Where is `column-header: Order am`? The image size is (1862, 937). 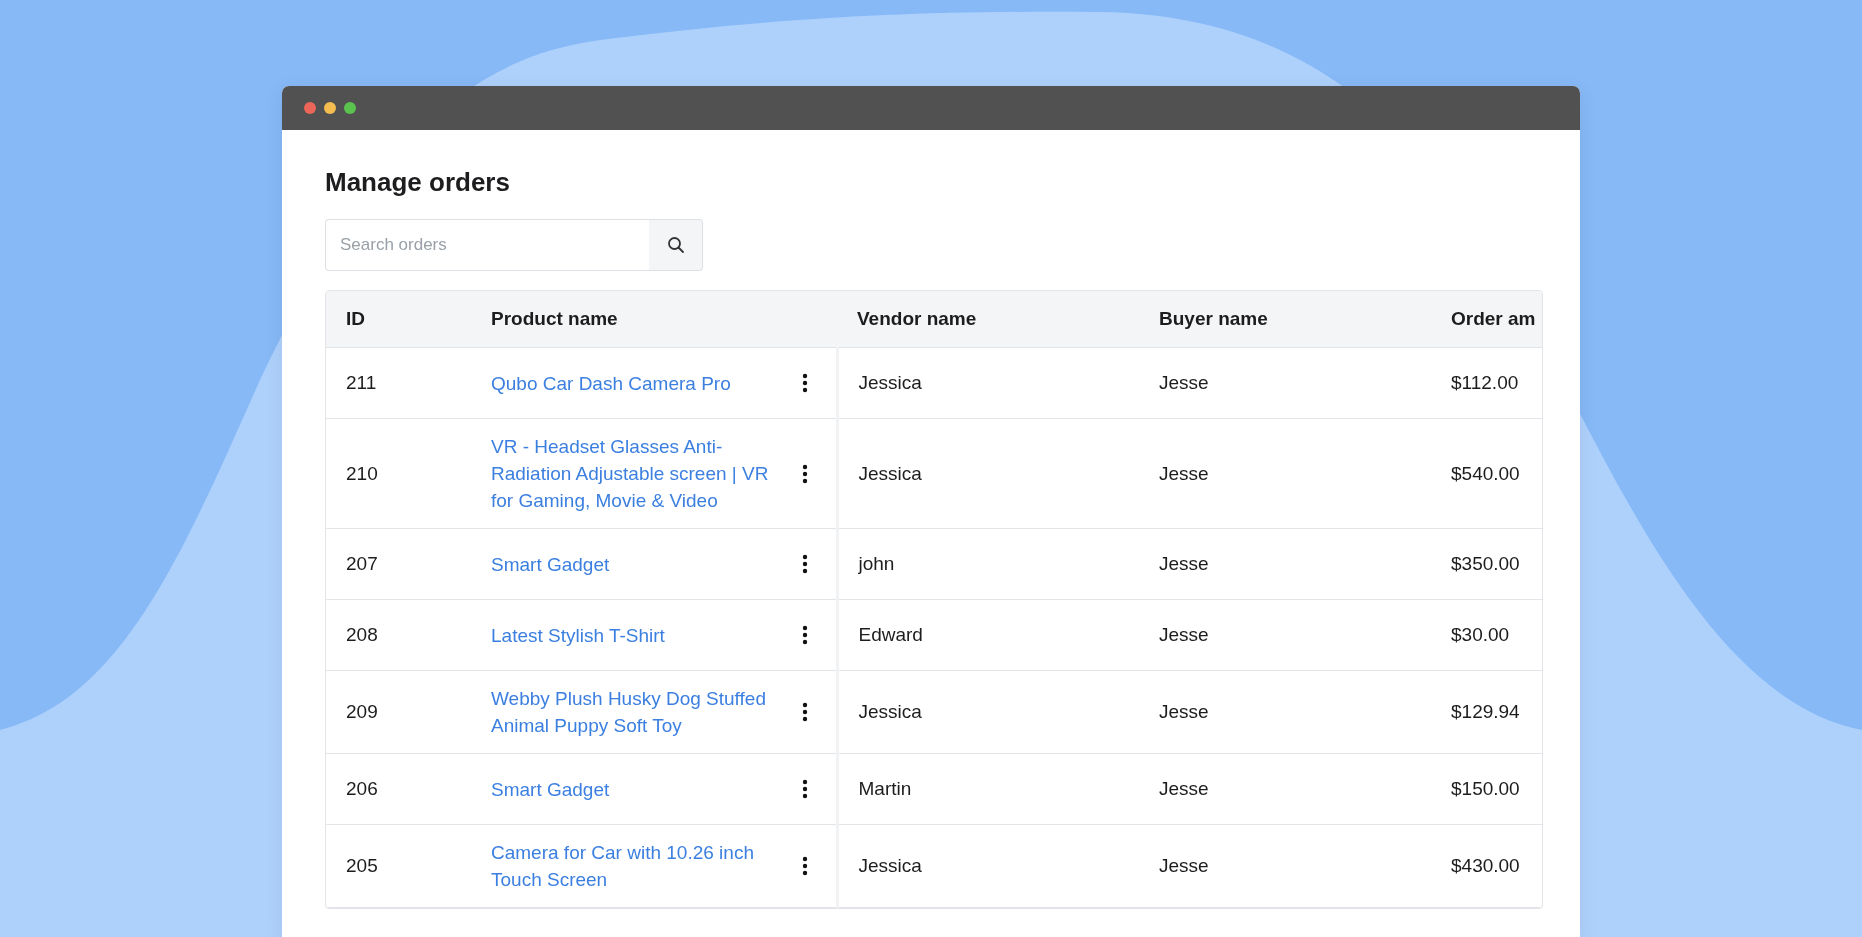 column-header: Order am is located at coordinates (1486, 319).